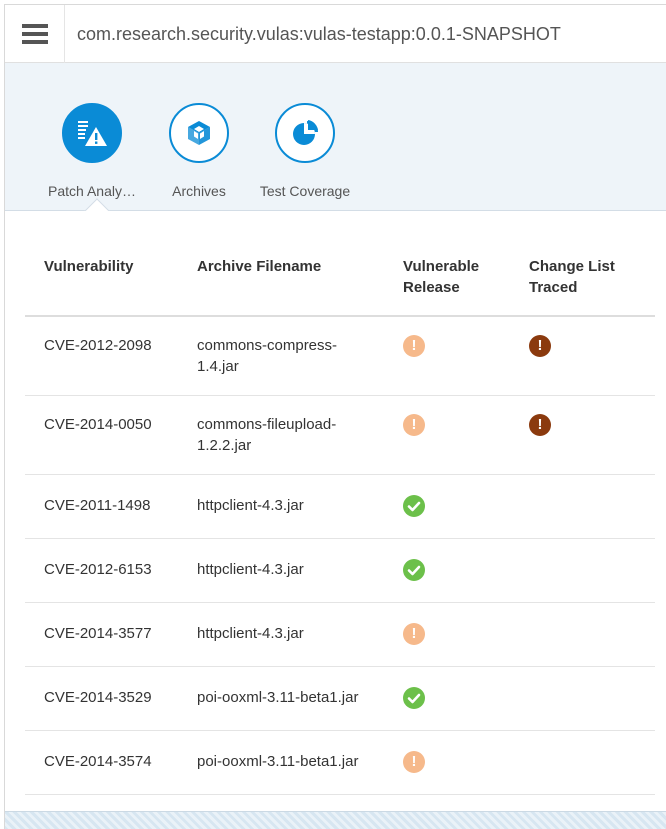 The width and height of the screenshot is (666, 829). Describe the element at coordinates (281, 279) in the screenshot. I see `column-header-archive-filename: Archive Filename` at that location.